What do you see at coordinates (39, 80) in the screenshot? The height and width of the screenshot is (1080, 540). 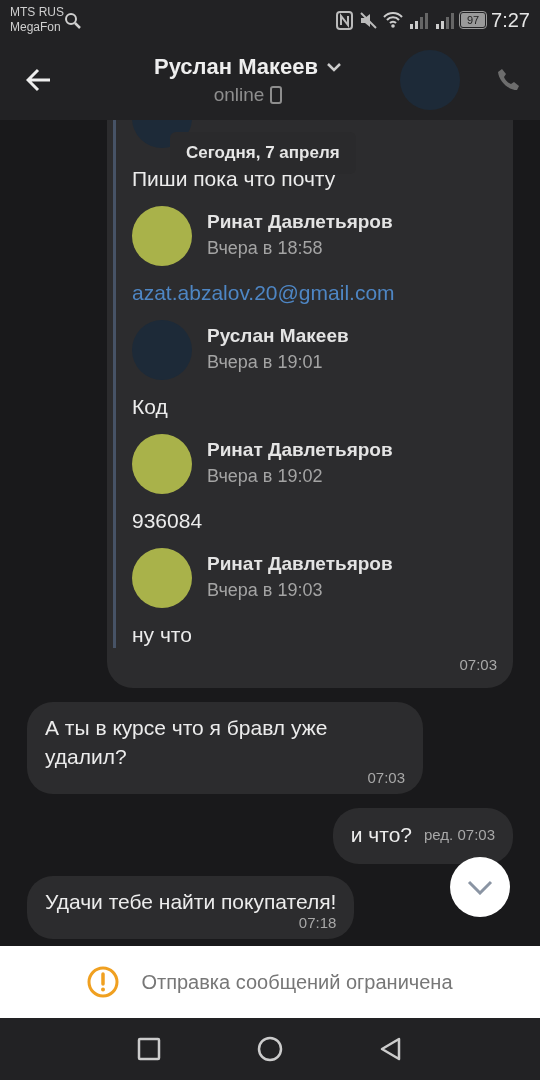 I see `back-arrow-icon` at bounding box center [39, 80].